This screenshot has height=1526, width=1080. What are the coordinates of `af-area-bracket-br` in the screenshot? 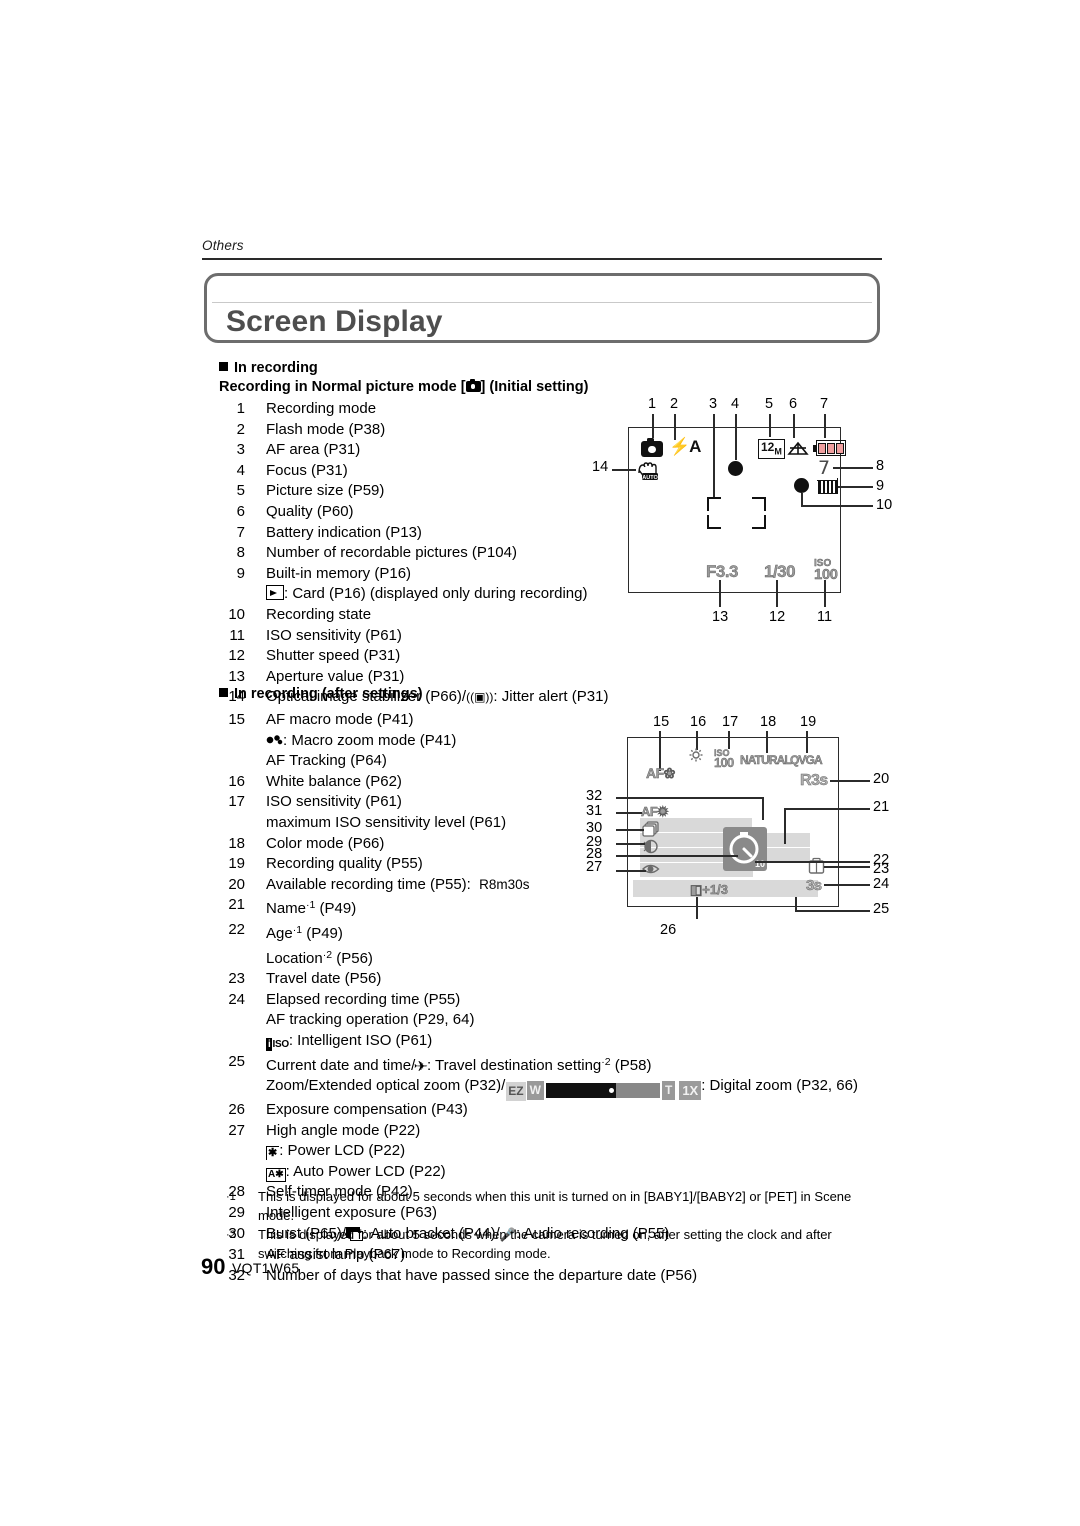 It's located at (759, 522).